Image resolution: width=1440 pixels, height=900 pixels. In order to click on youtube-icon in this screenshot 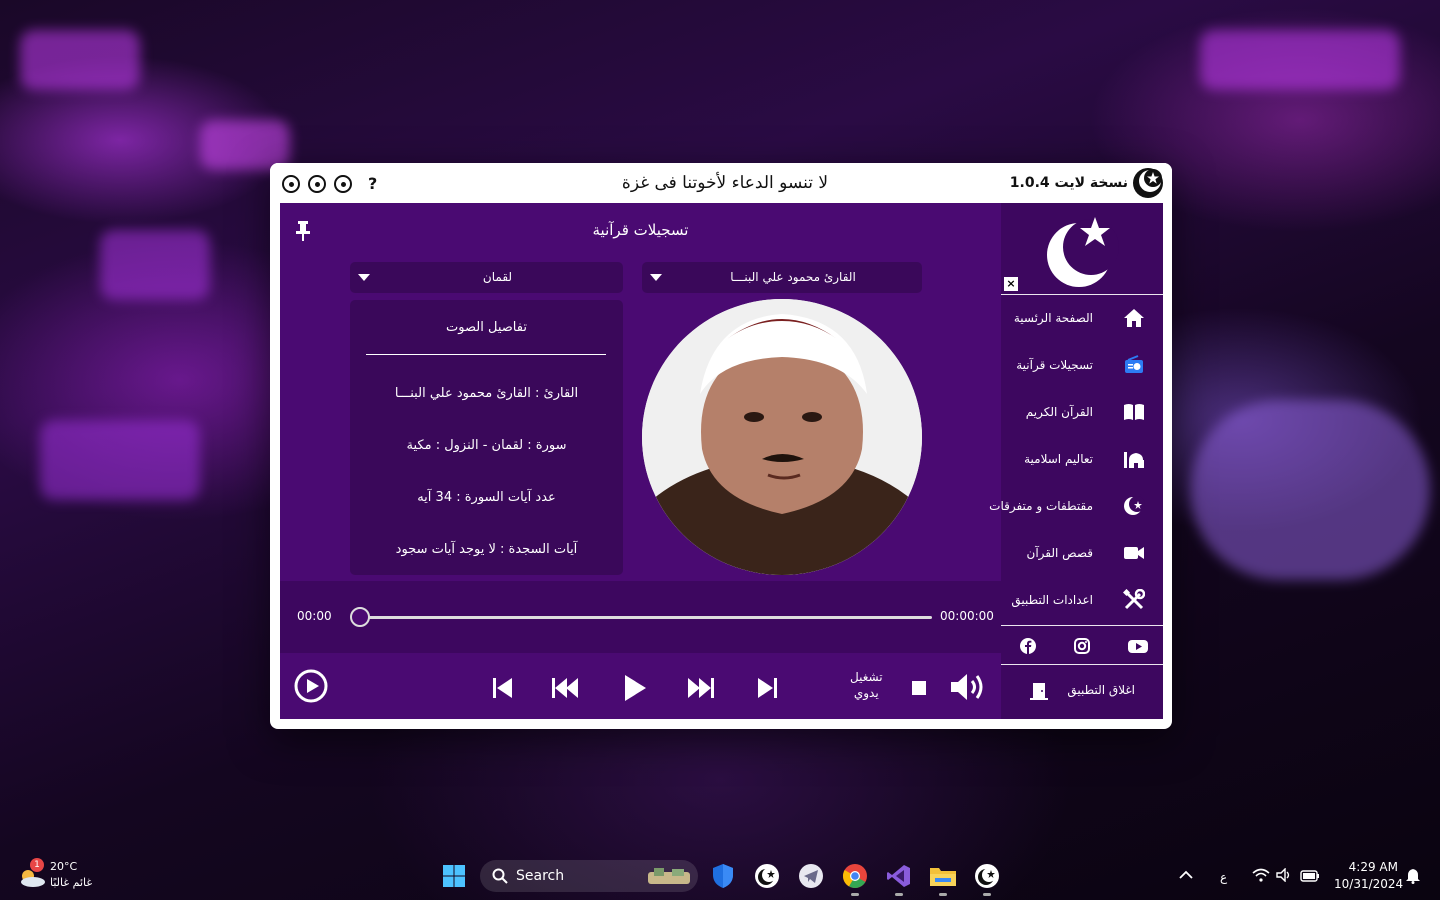, I will do `click(1138, 646)`.